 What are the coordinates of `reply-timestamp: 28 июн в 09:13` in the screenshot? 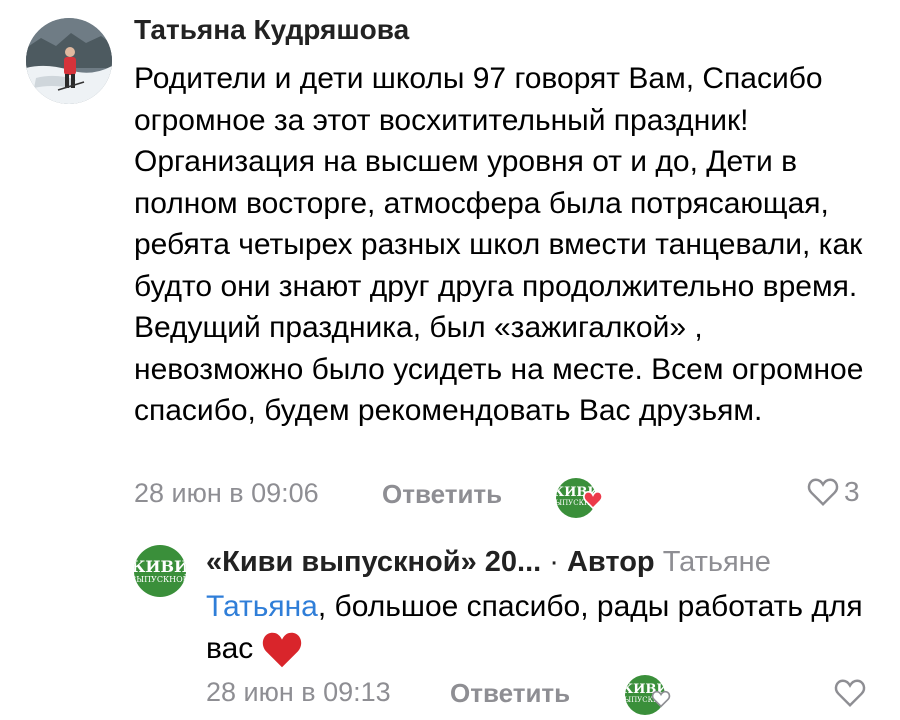 It's located at (298, 692).